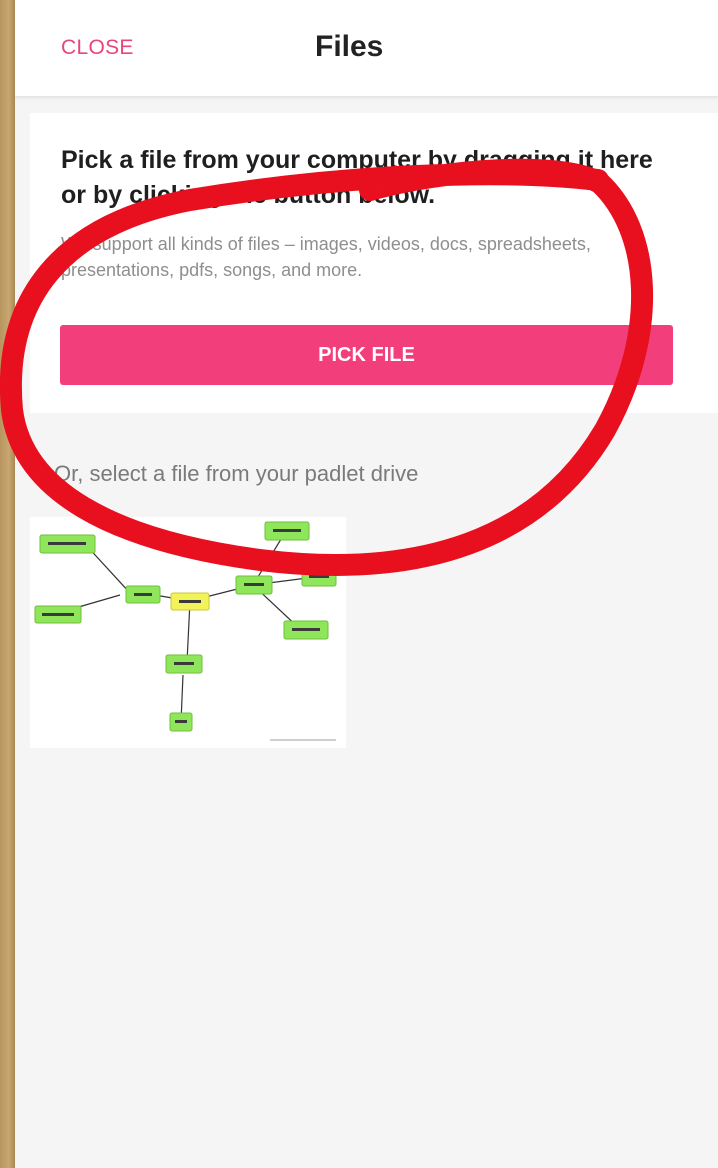 The height and width of the screenshot is (1168, 718). Describe the element at coordinates (366, 355) in the screenshot. I see `pick-file-button: PICK FILE` at that location.